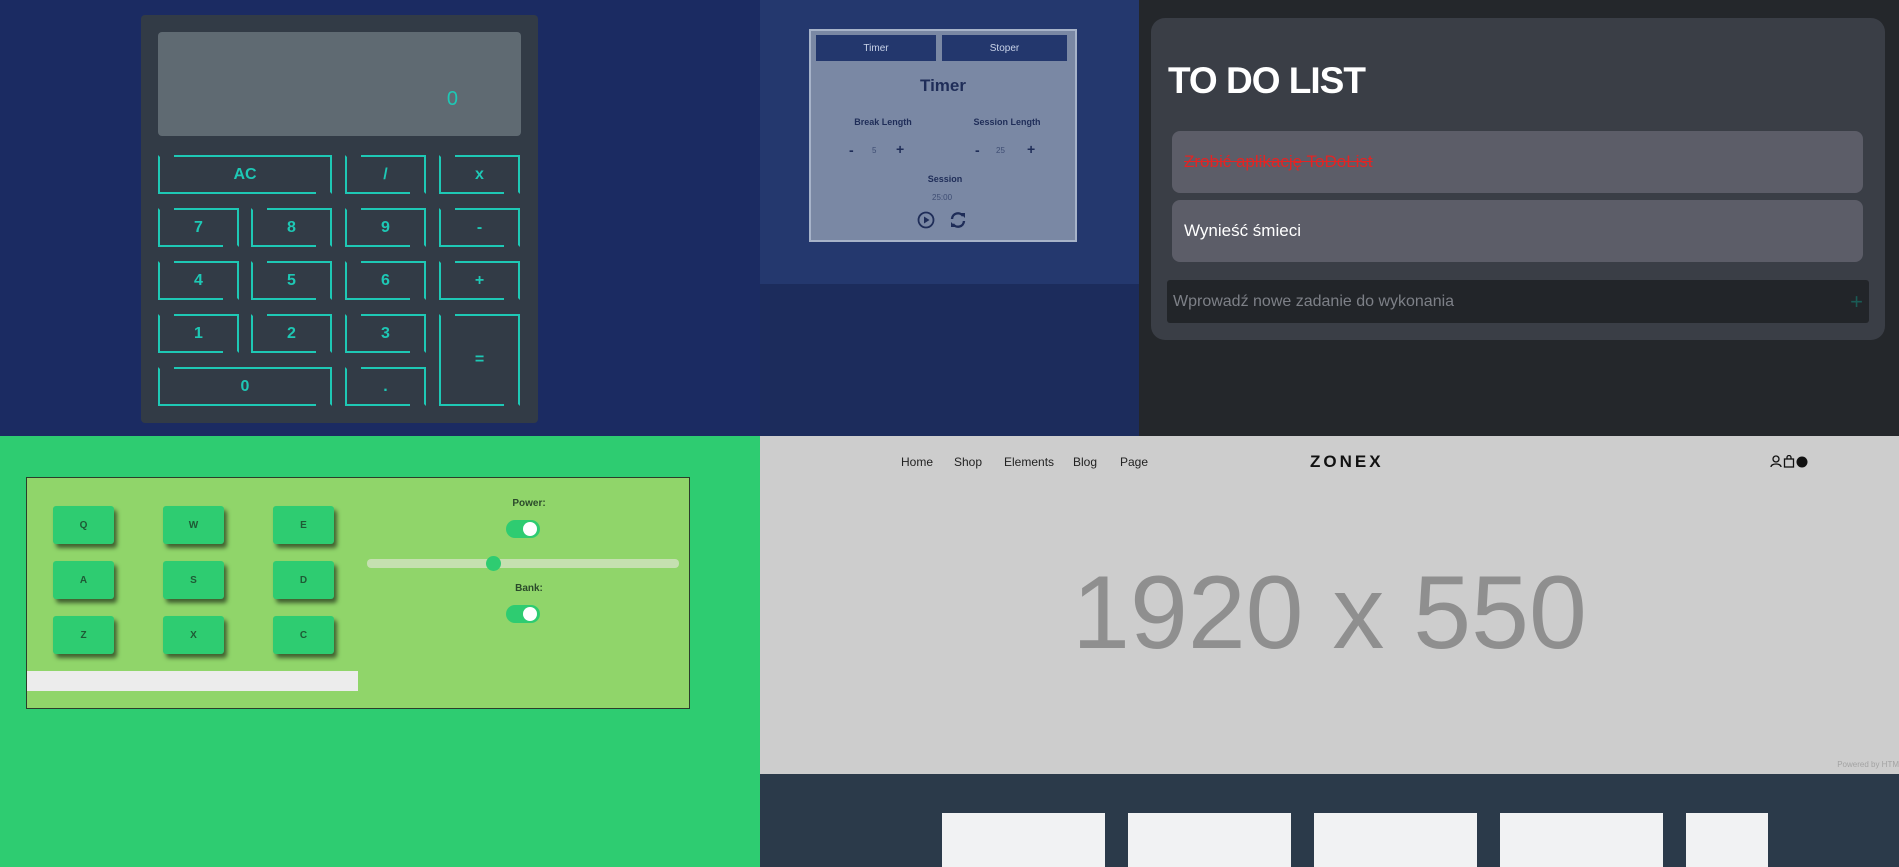 This screenshot has width=1899, height=867. Describe the element at coordinates (874, 150) in the screenshot. I see `break-length-value: 5` at that location.